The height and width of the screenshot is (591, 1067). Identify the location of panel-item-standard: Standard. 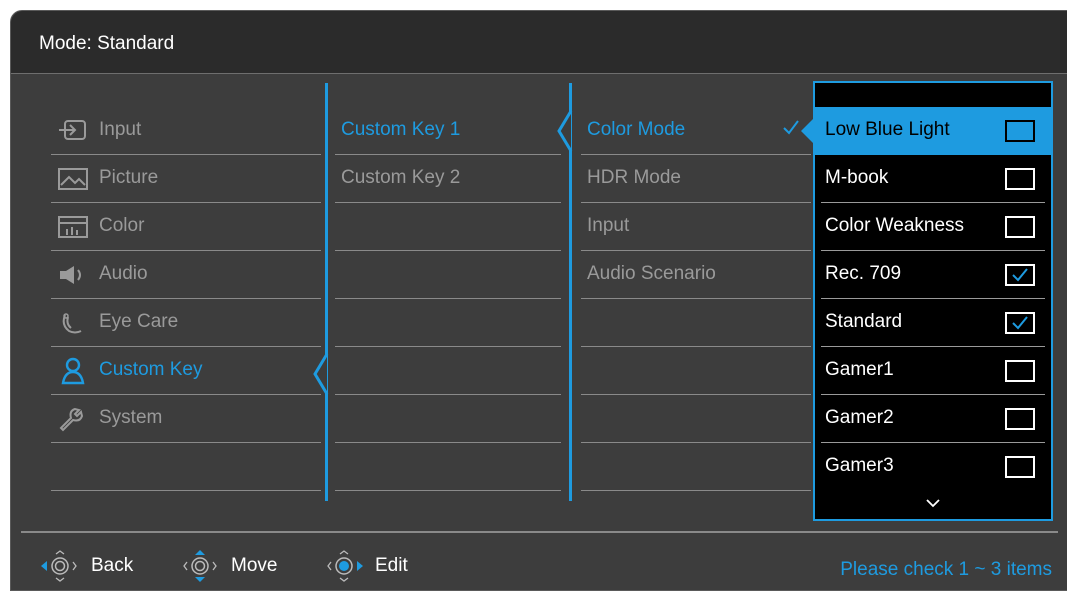
(933, 323).